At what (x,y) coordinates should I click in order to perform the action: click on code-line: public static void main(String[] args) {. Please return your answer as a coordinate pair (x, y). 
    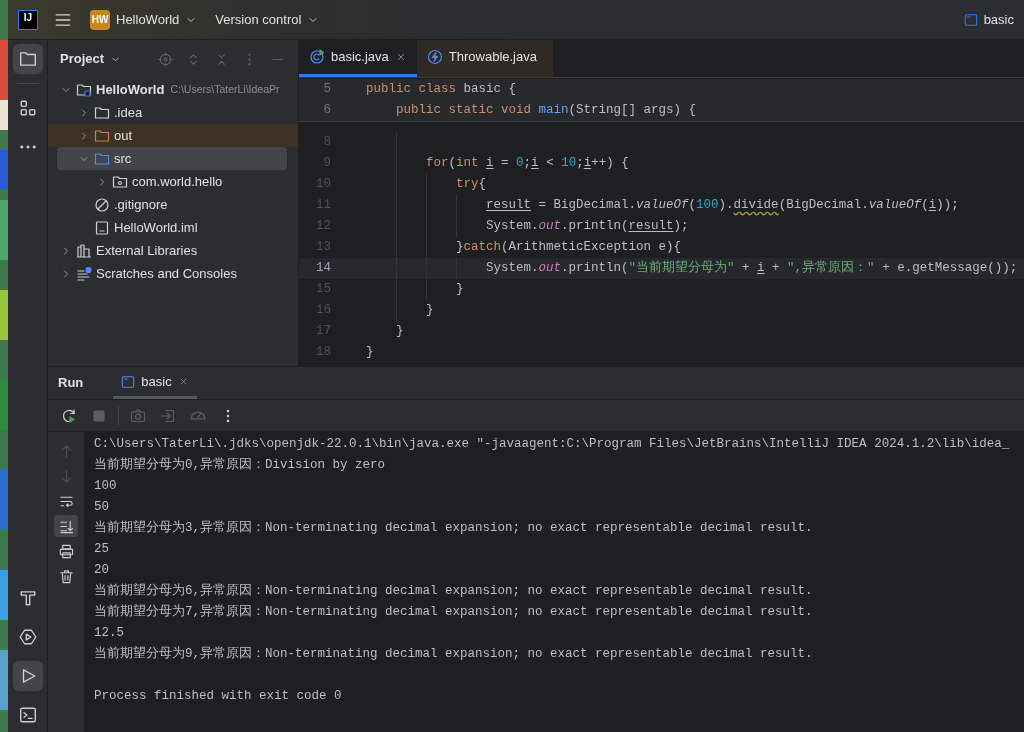
    Looking at the image, I should click on (546, 111).